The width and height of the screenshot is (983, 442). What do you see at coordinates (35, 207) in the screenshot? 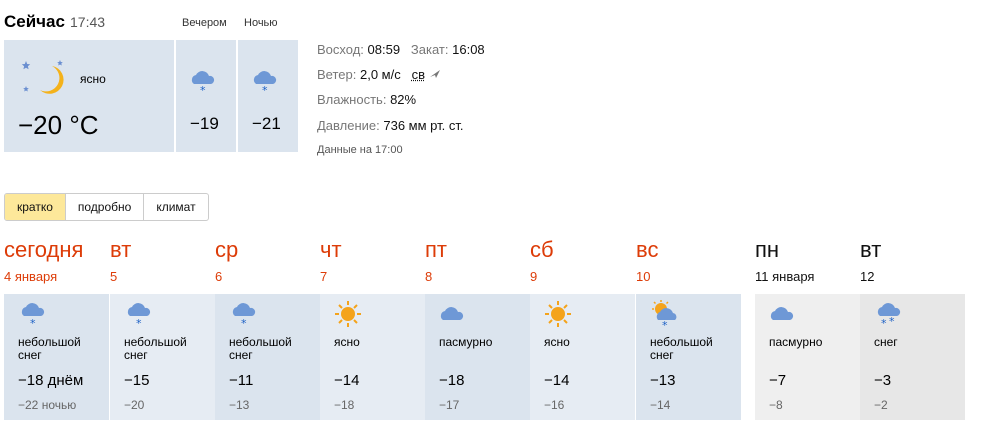
I see `tab-brief: кратко` at bounding box center [35, 207].